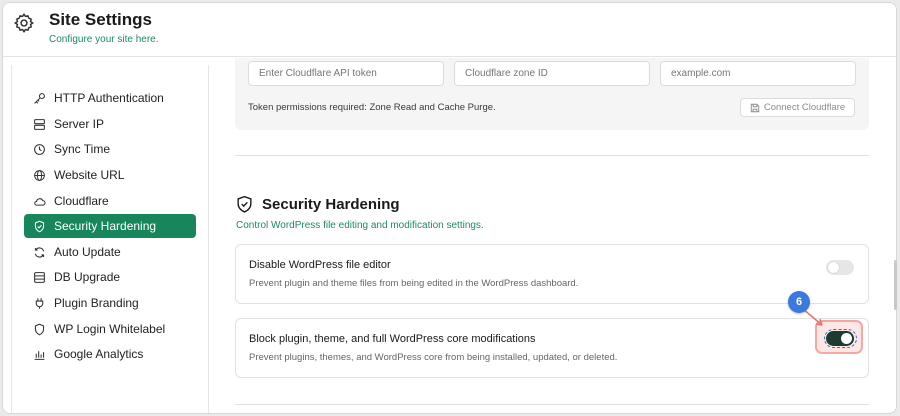  Describe the element at coordinates (331, 204) in the screenshot. I see `security-section-title: Security Hardening` at that location.